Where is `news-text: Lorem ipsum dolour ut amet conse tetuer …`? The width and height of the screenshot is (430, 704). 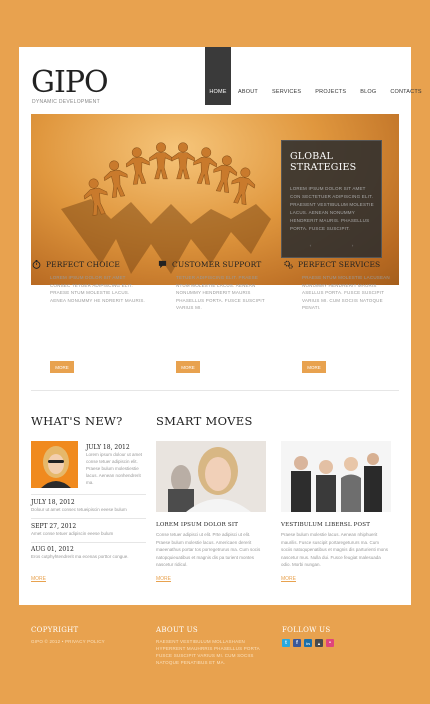
news-text: Lorem ipsum dolour ut amet conse tetuer … is located at coordinates (114, 468).